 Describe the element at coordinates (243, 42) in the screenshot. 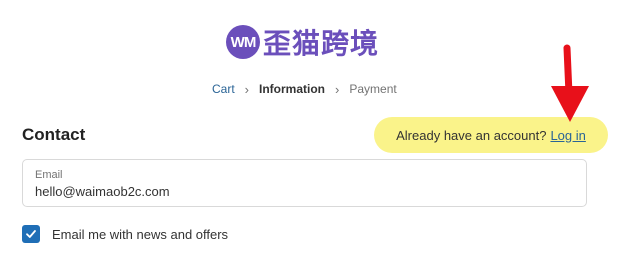

I see `logo-badge: WM` at that location.